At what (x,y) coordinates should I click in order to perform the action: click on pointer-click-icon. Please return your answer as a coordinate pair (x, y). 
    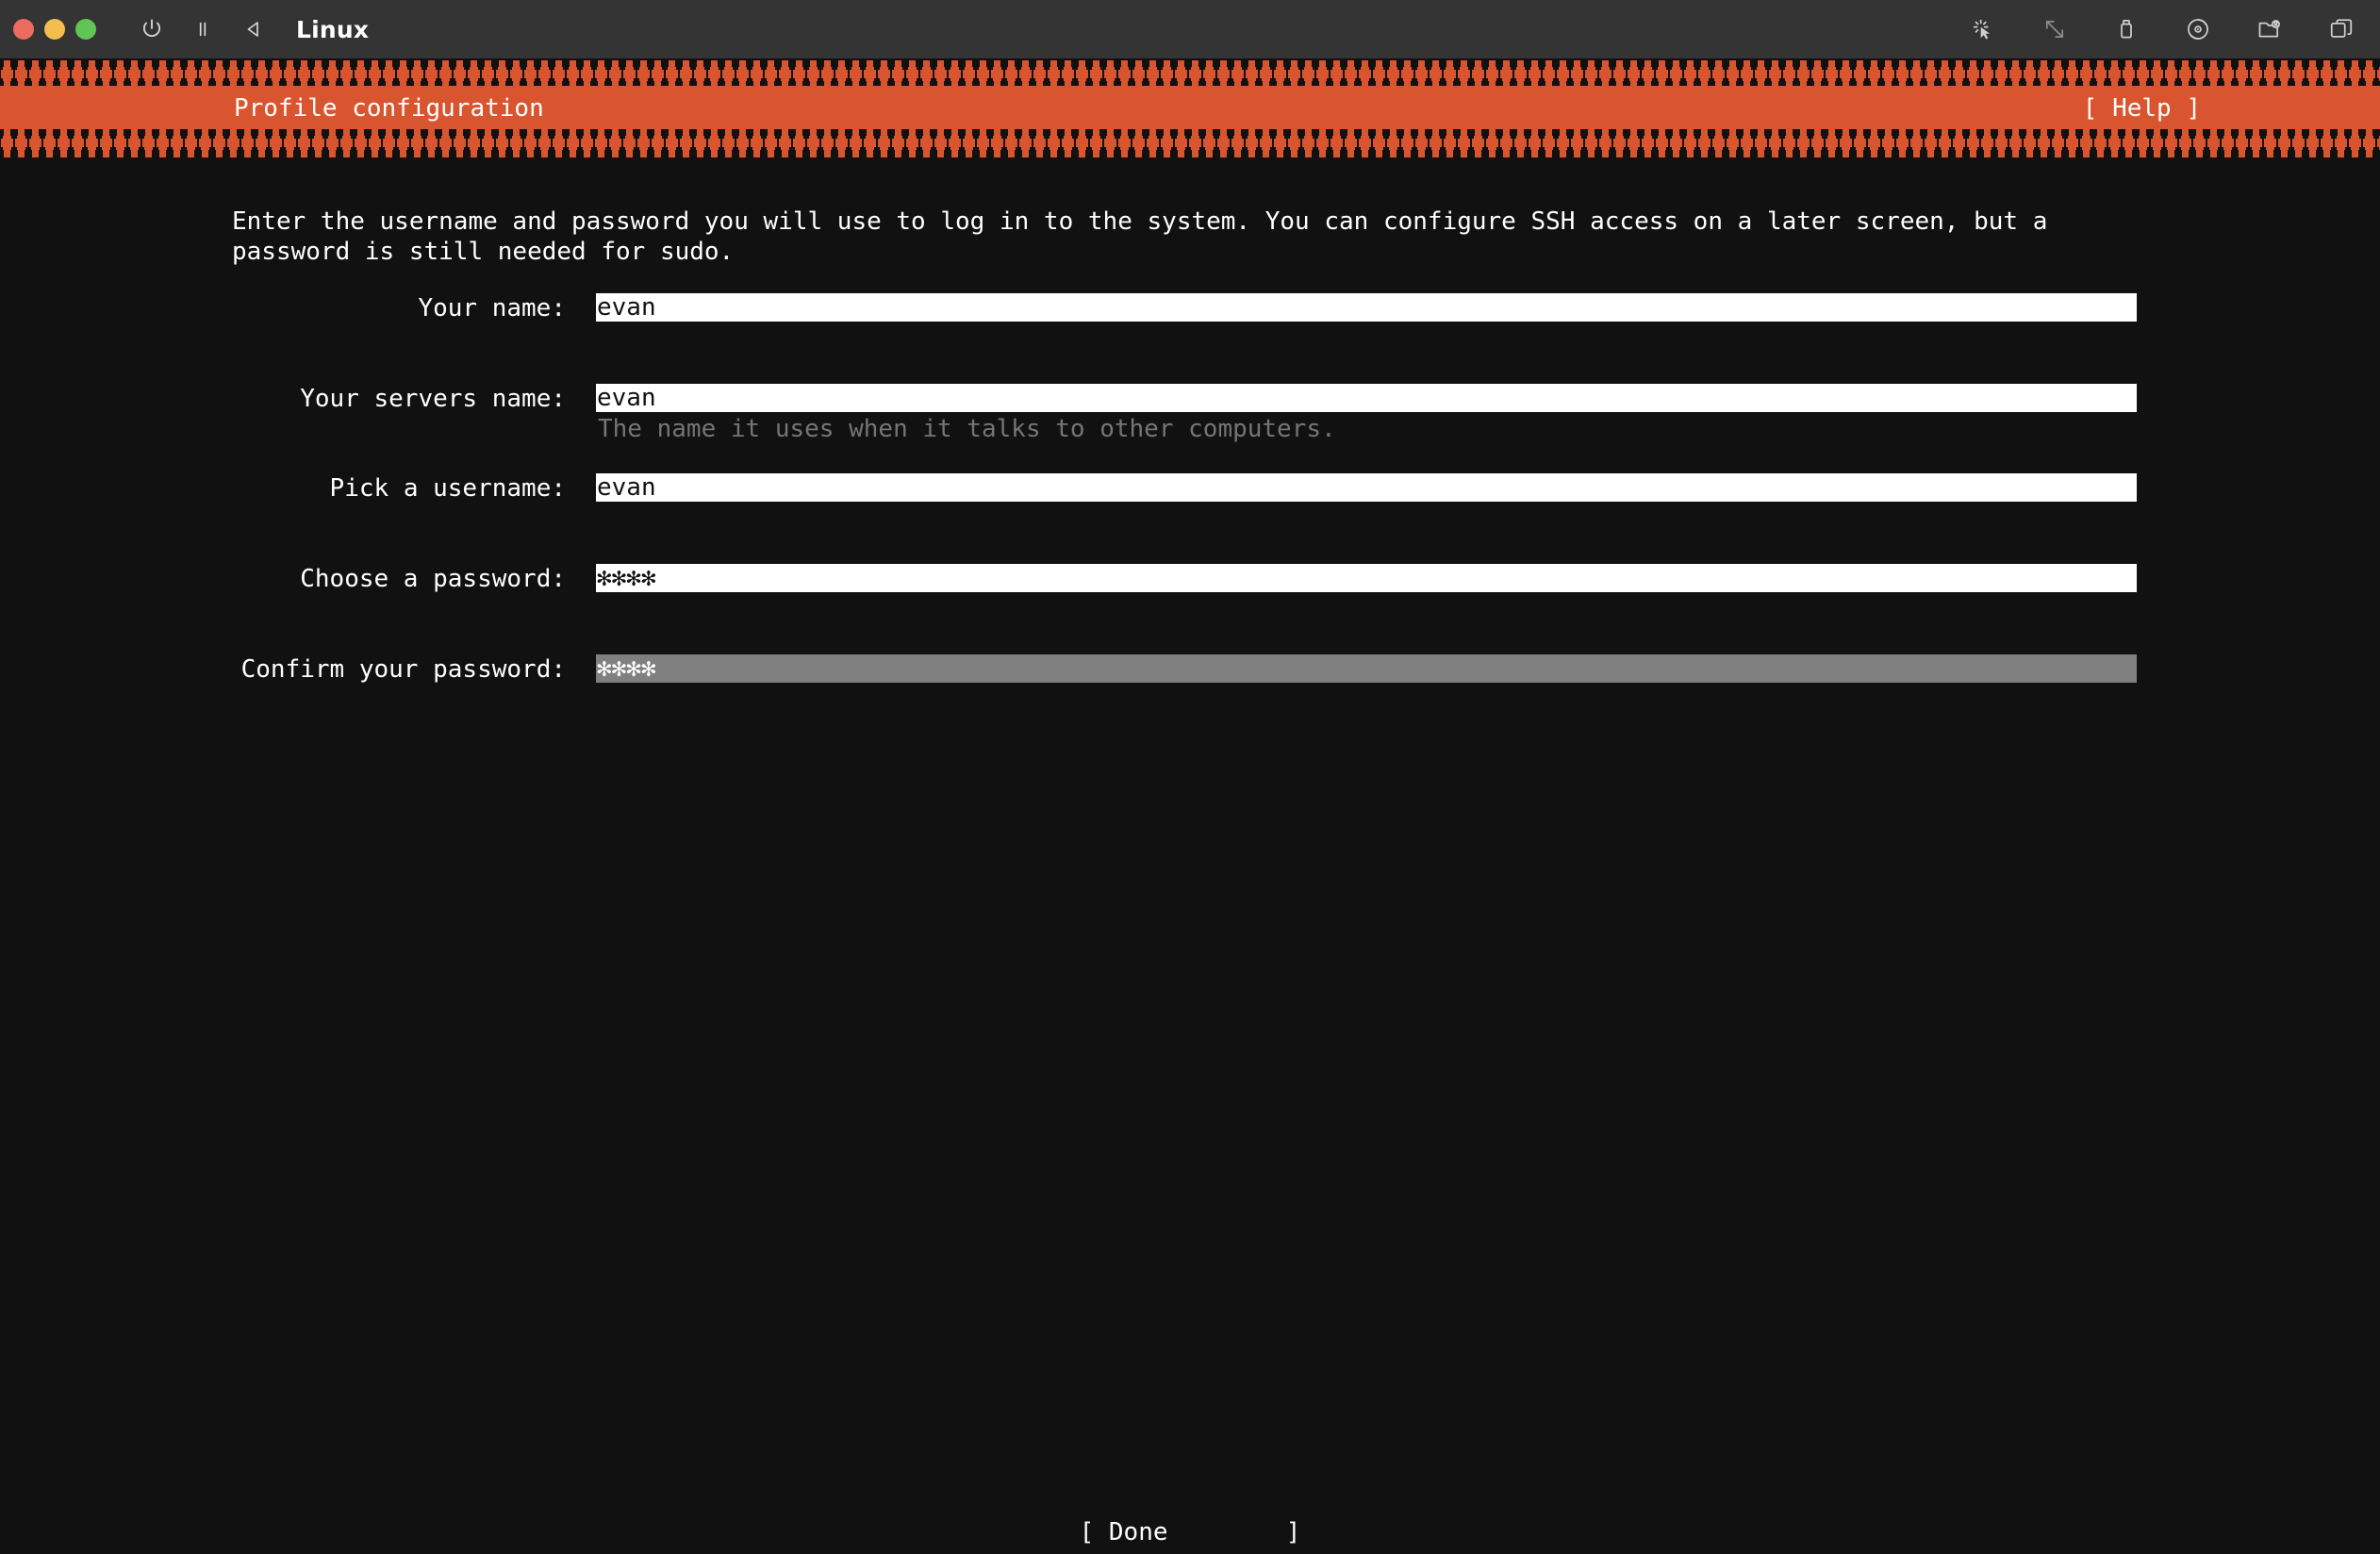
    Looking at the image, I should click on (1983, 29).